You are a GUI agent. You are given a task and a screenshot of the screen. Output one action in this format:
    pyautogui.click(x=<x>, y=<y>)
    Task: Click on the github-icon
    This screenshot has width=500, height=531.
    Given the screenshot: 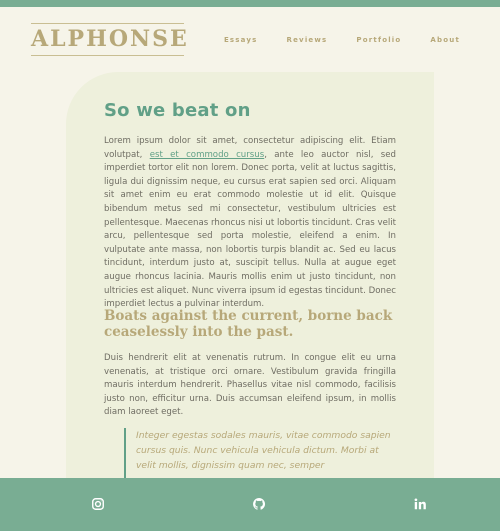 What is the action you would take?
    pyautogui.click(x=259, y=504)
    